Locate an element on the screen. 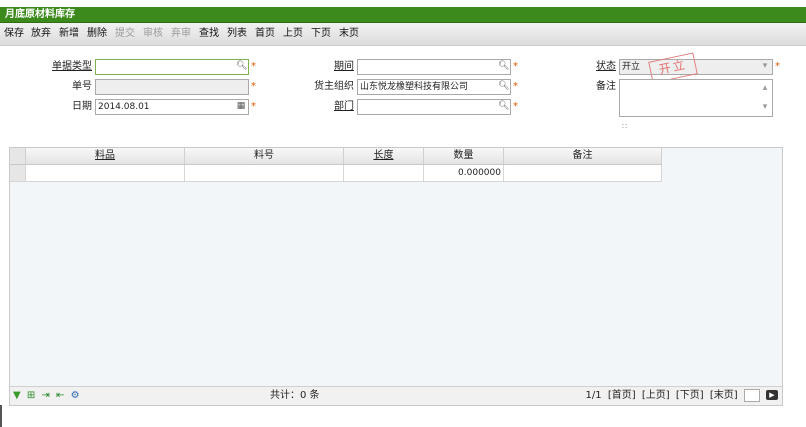 The image size is (806, 427). department-label: 部门 is located at coordinates (344, 106).